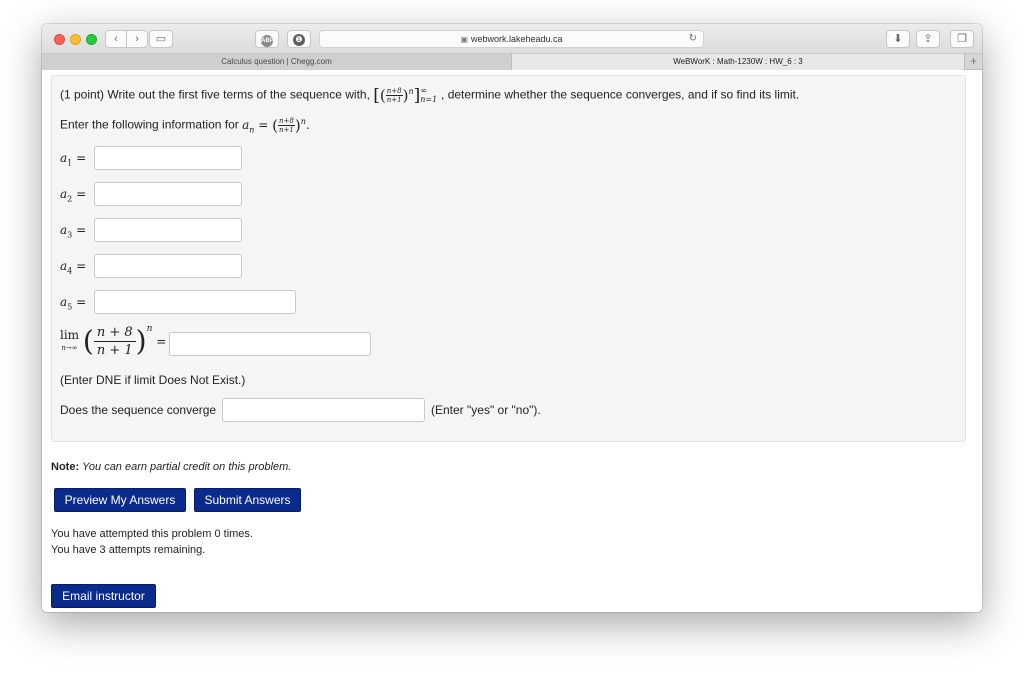  What do you see at coordinates (116, 39) in the screenshot?
I see `back-icon: ‹` at bounding box center [116, 39].